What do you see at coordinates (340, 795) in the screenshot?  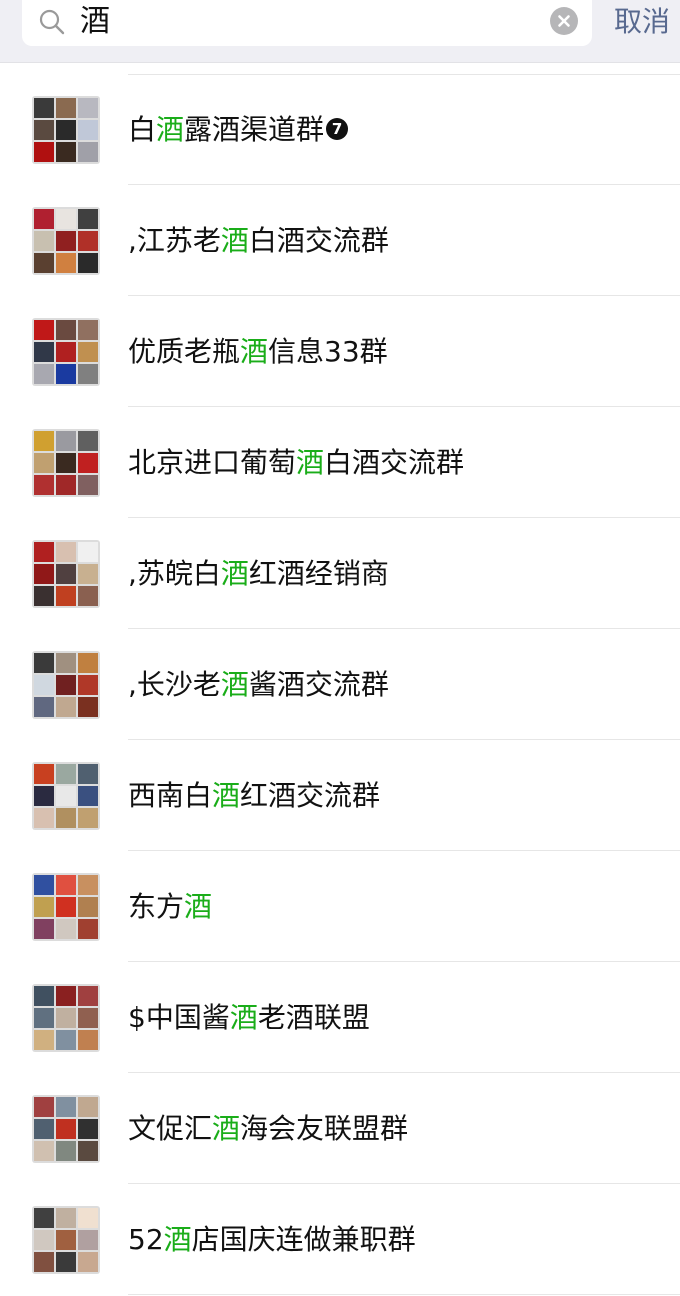 I see `result-row: 西南白酒红酒交流群` at bounding box center [340, 795].